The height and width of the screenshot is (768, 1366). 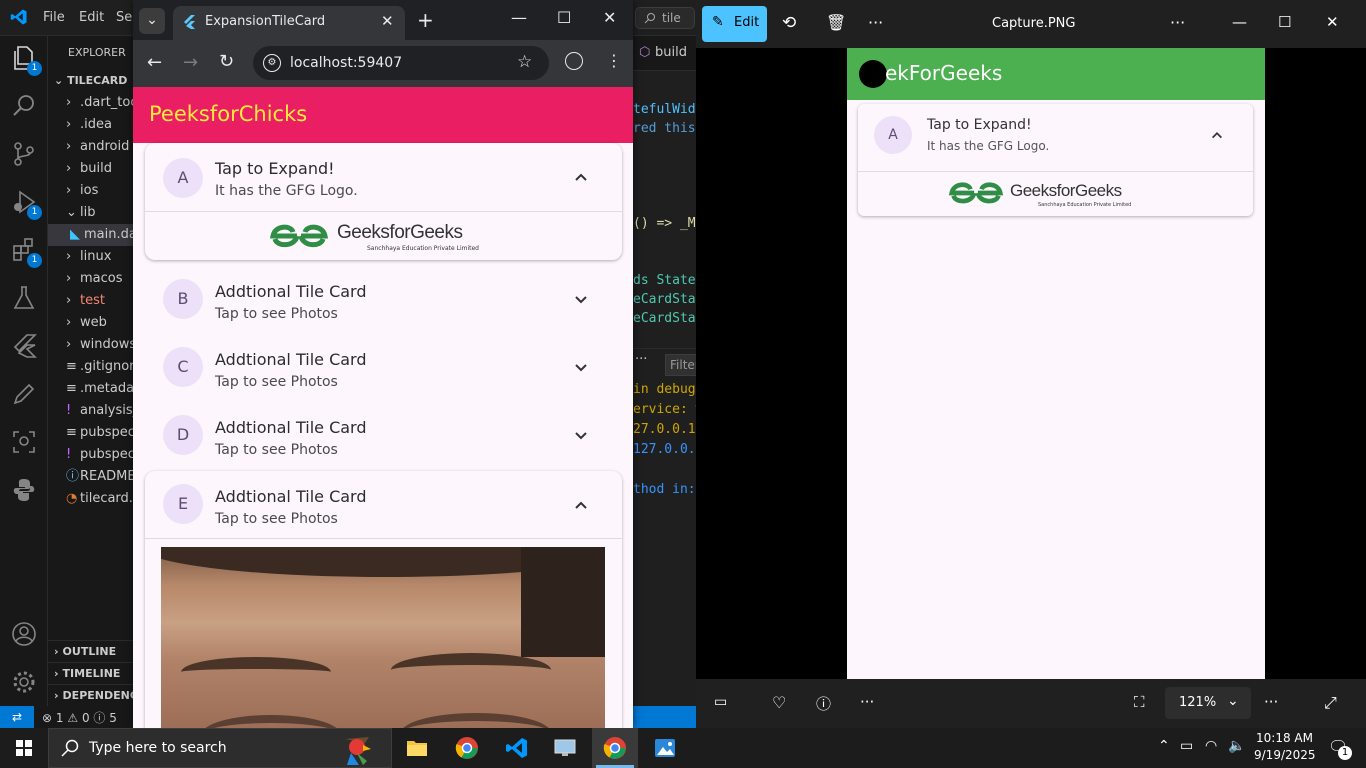 What do you see at coordinates (17, 717) in the screenshot?
I see `remote-indicator-icon: ⇄` at bounding box center [17, 717].